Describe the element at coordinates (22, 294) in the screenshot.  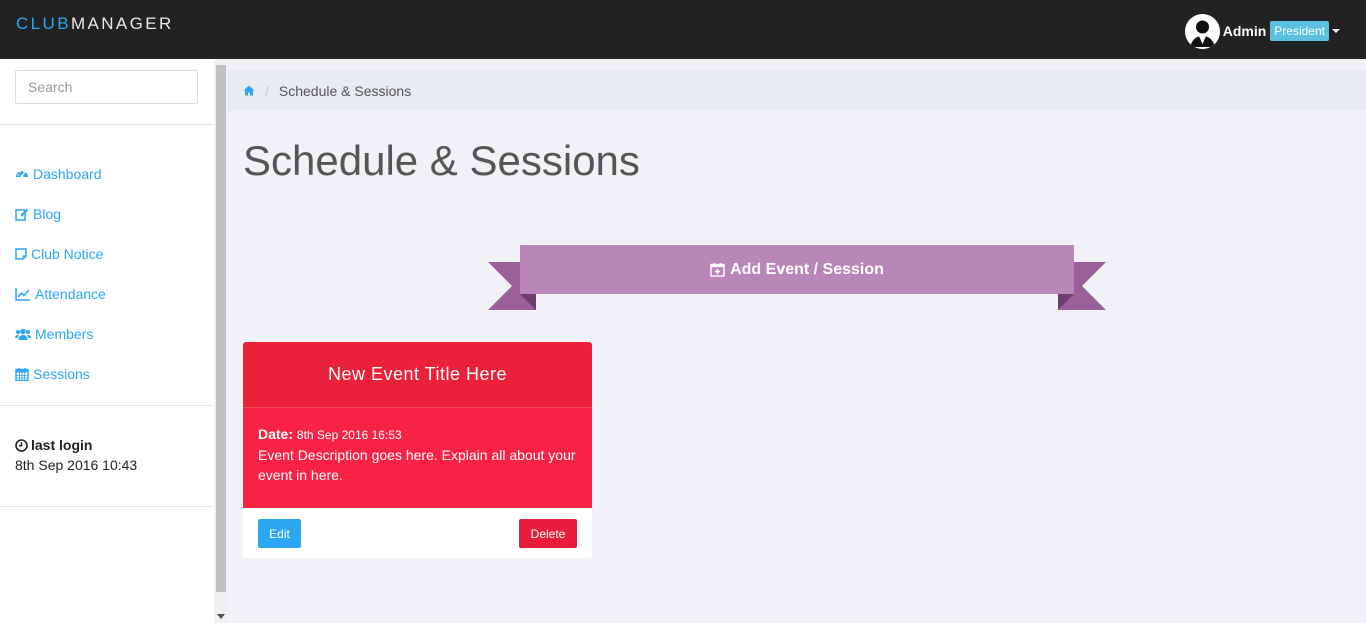
I see `line-chart-icon` at that location.